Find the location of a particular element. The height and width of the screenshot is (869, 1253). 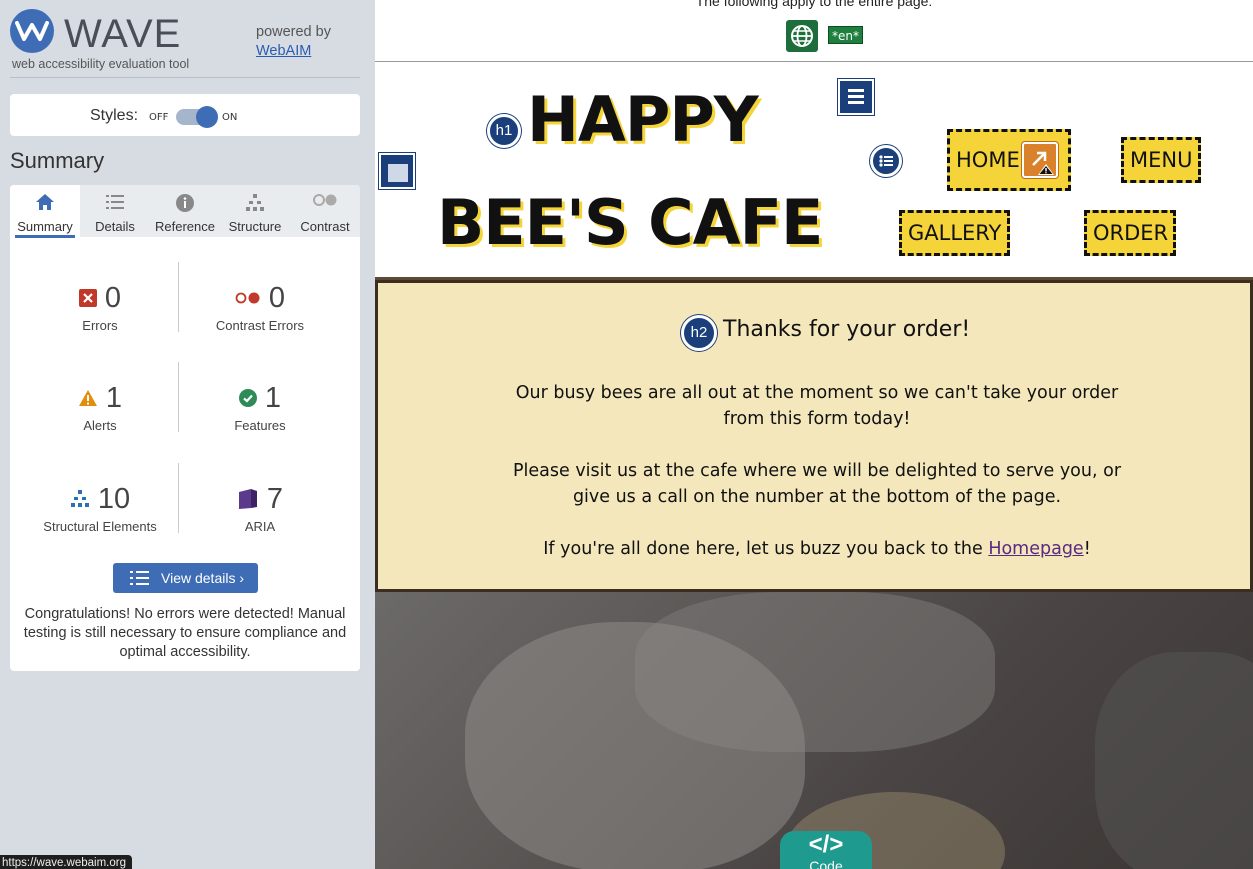

feature-check-icon is located at coordinates (247, 398).